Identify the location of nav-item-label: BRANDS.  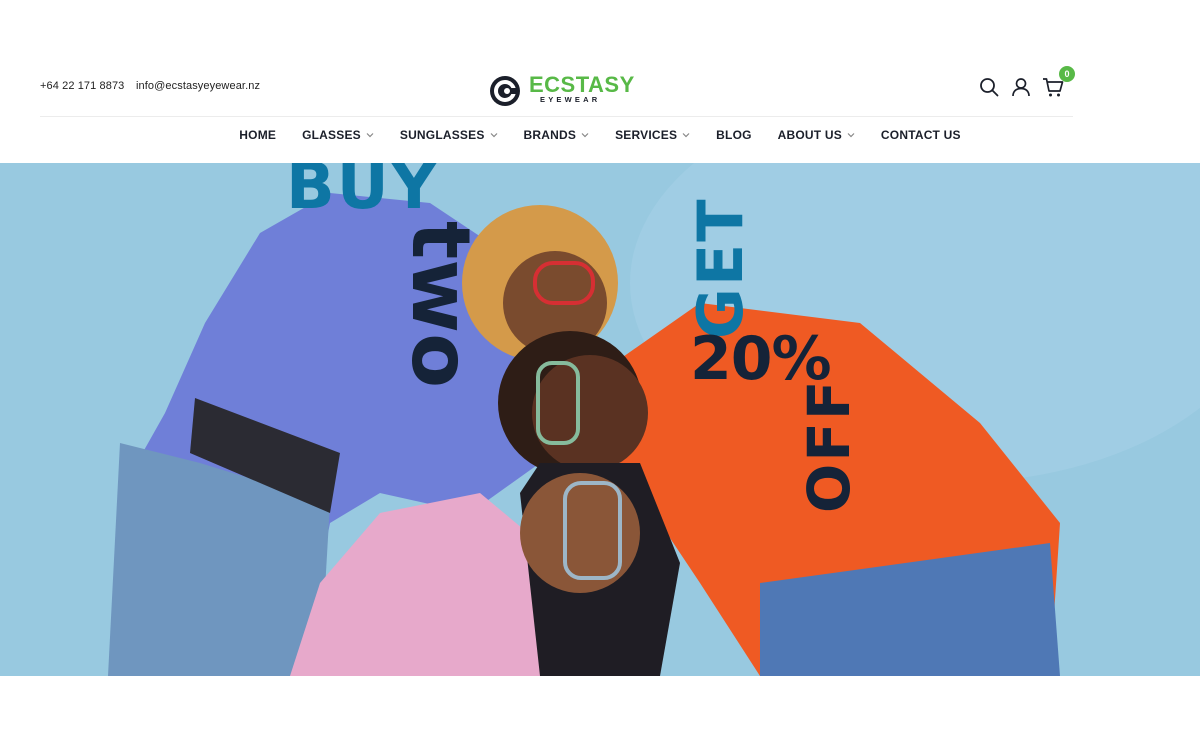
(550, 135).